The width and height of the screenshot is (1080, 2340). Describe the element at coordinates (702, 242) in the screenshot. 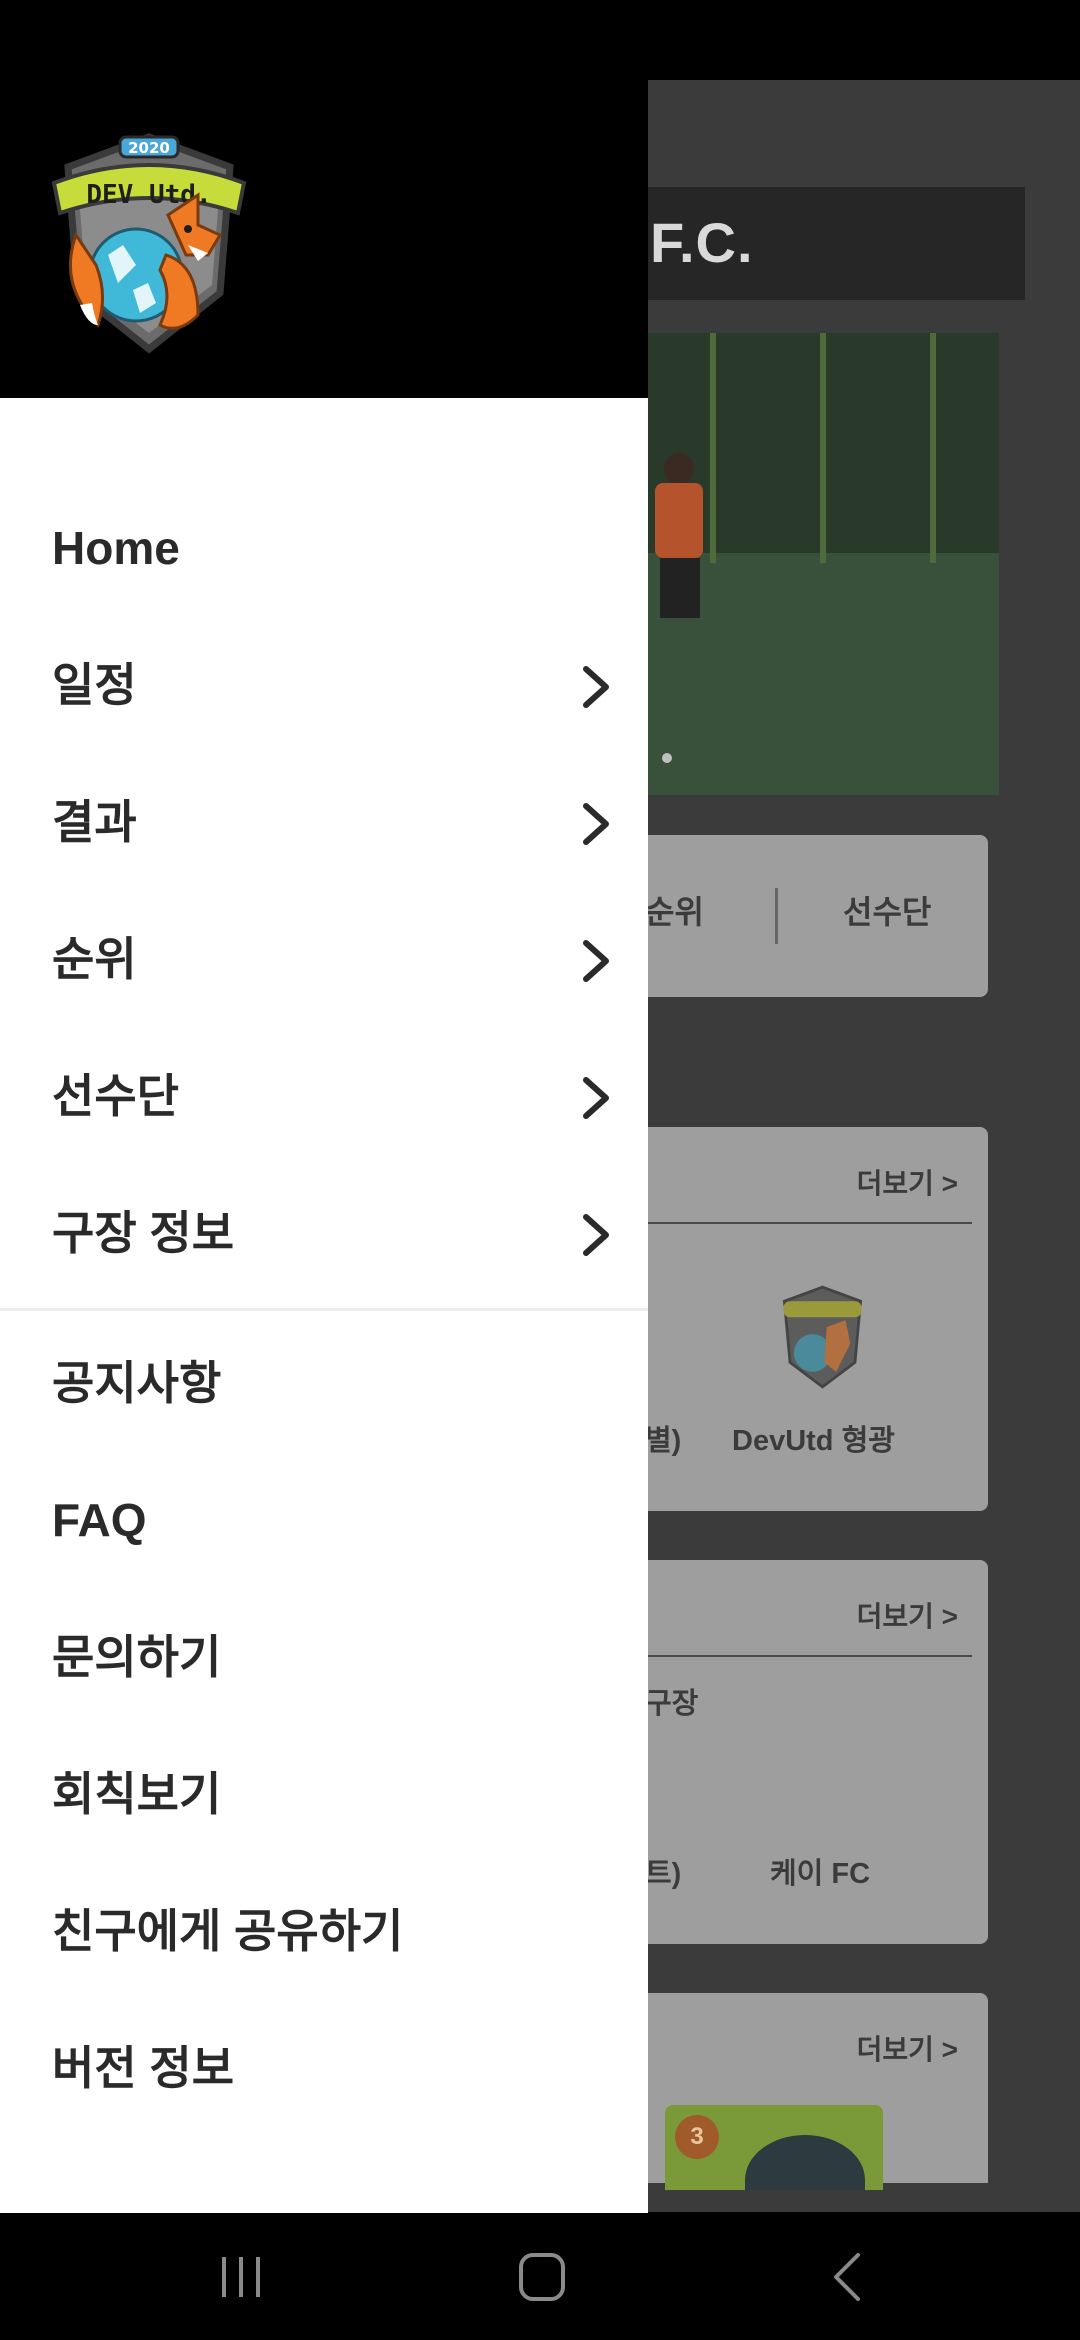

I see `background-title: F.C.` at that location.